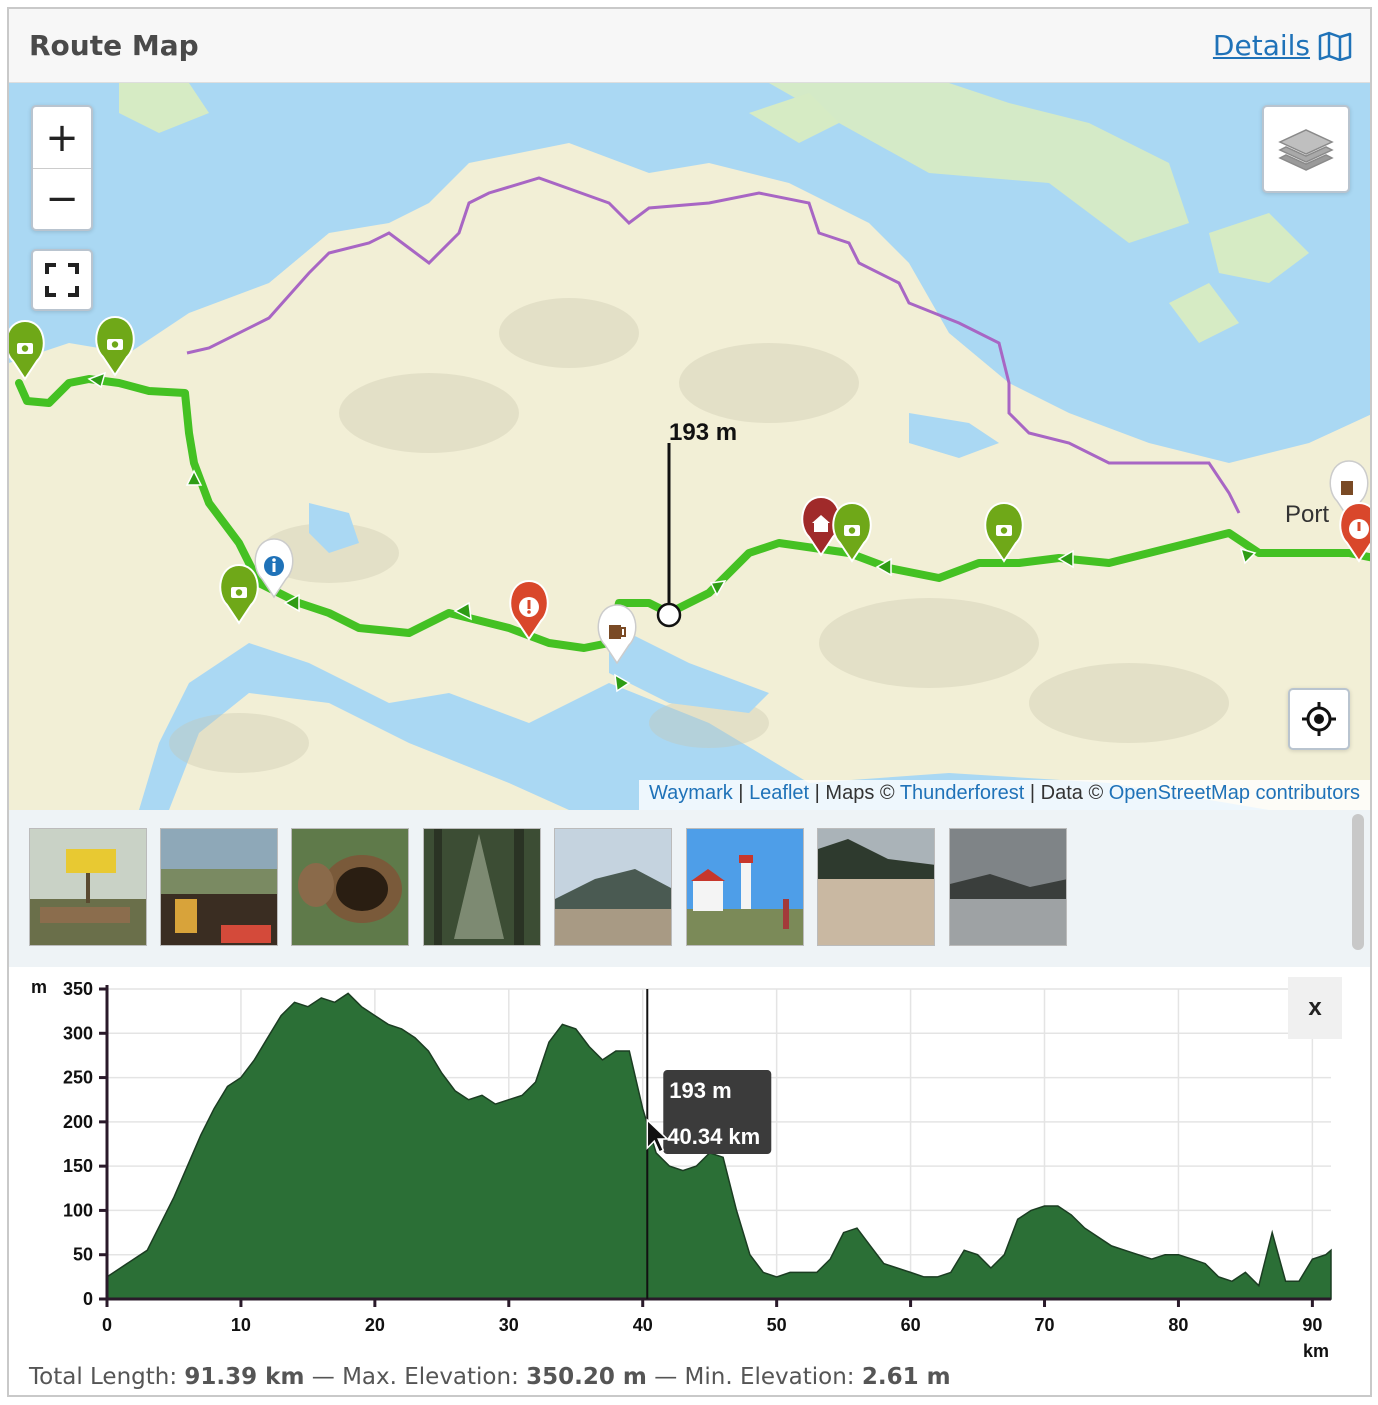  What do you see at coordinates (700, 1090) in the screenshot?
I see `tooltip-elevation: 193 m` at bounding box center [700, 1090].